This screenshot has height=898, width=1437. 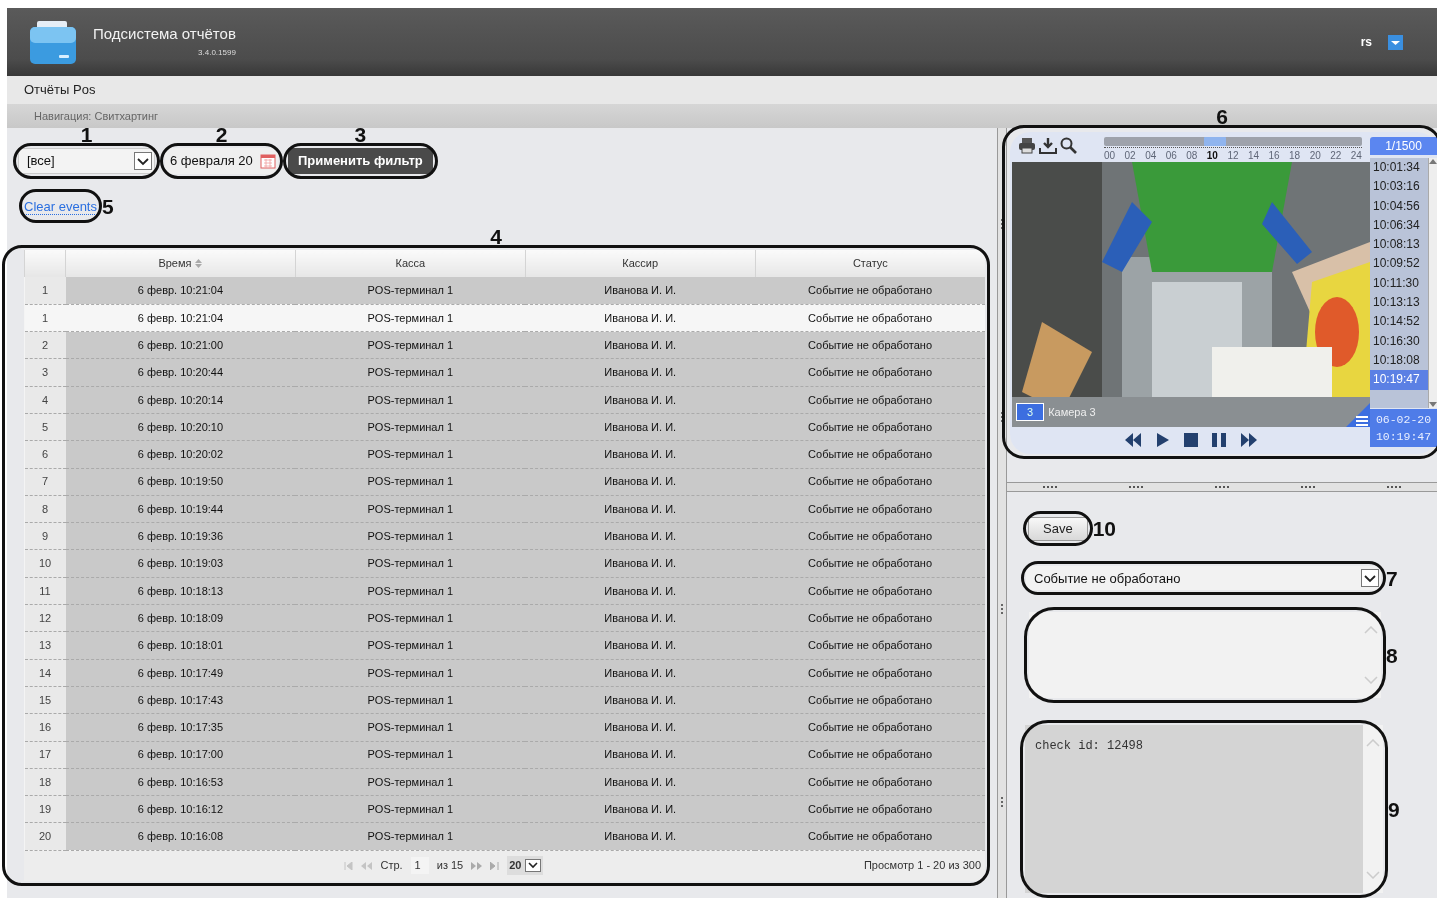 What do you see at coordinates (180, 290) in the screenshot?
I see `table-cell: 6 февр. 10:21:04` at bounding box center [180, 290].